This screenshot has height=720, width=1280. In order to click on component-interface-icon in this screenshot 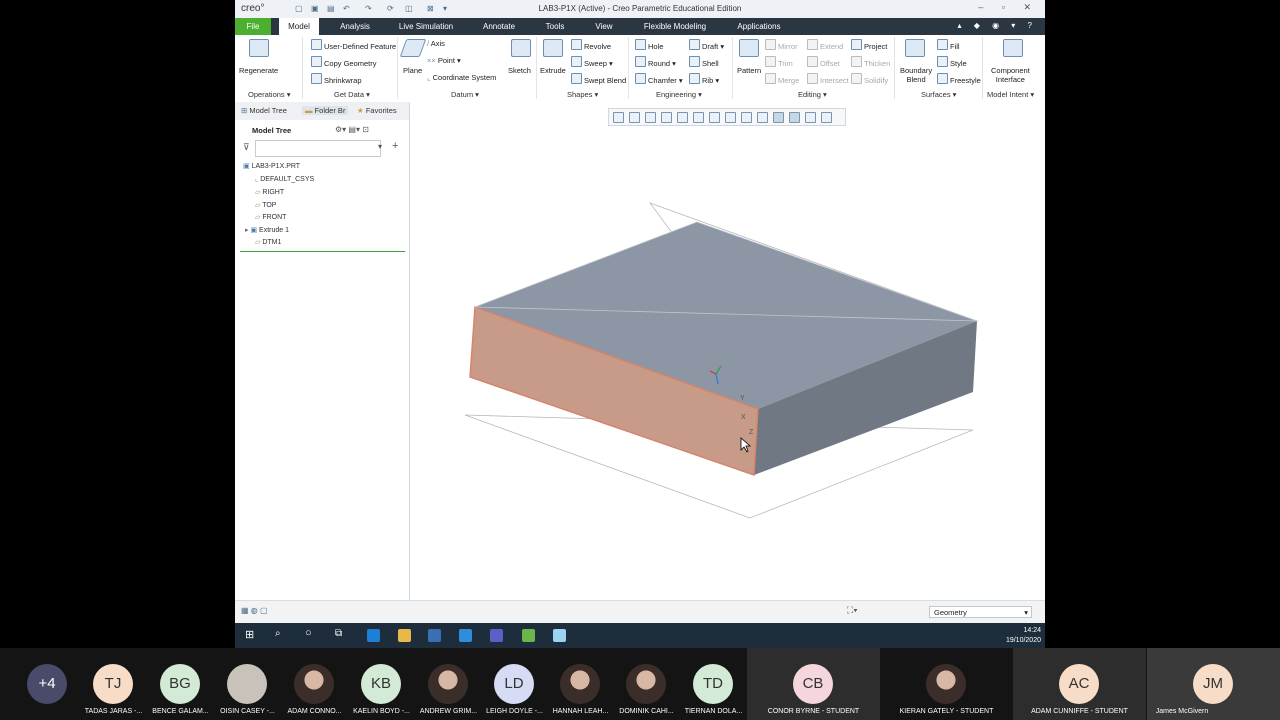, I will do `click(1013, 48)`.